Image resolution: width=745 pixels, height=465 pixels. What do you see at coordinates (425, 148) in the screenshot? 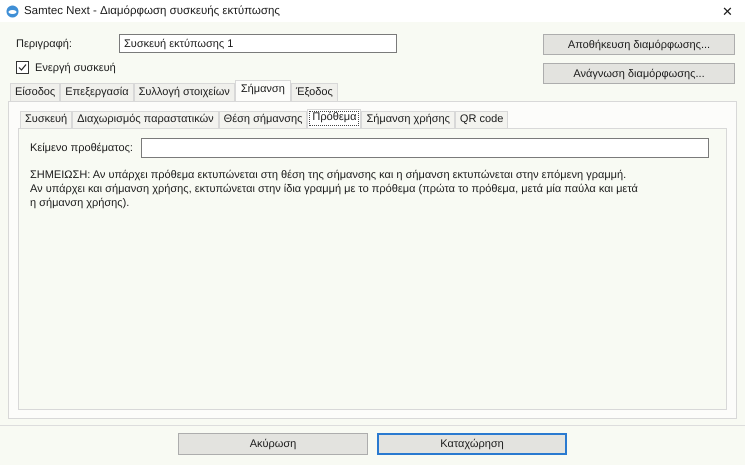
I see `prefix-field` at bounding box center [425, 148].